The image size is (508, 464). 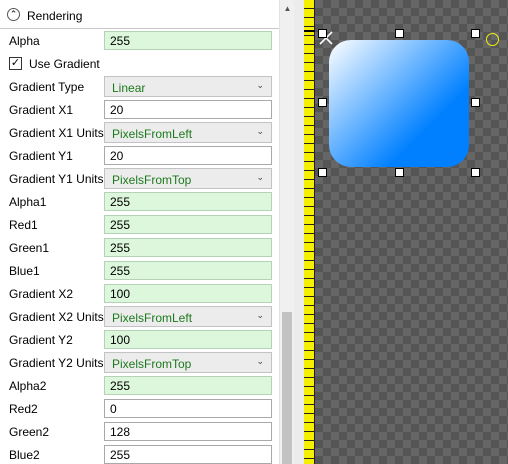 What do you see at coordinates (24, 455) in the screenshot?
I see `blue2-label: Blue2` at bounding box center [24, 455].